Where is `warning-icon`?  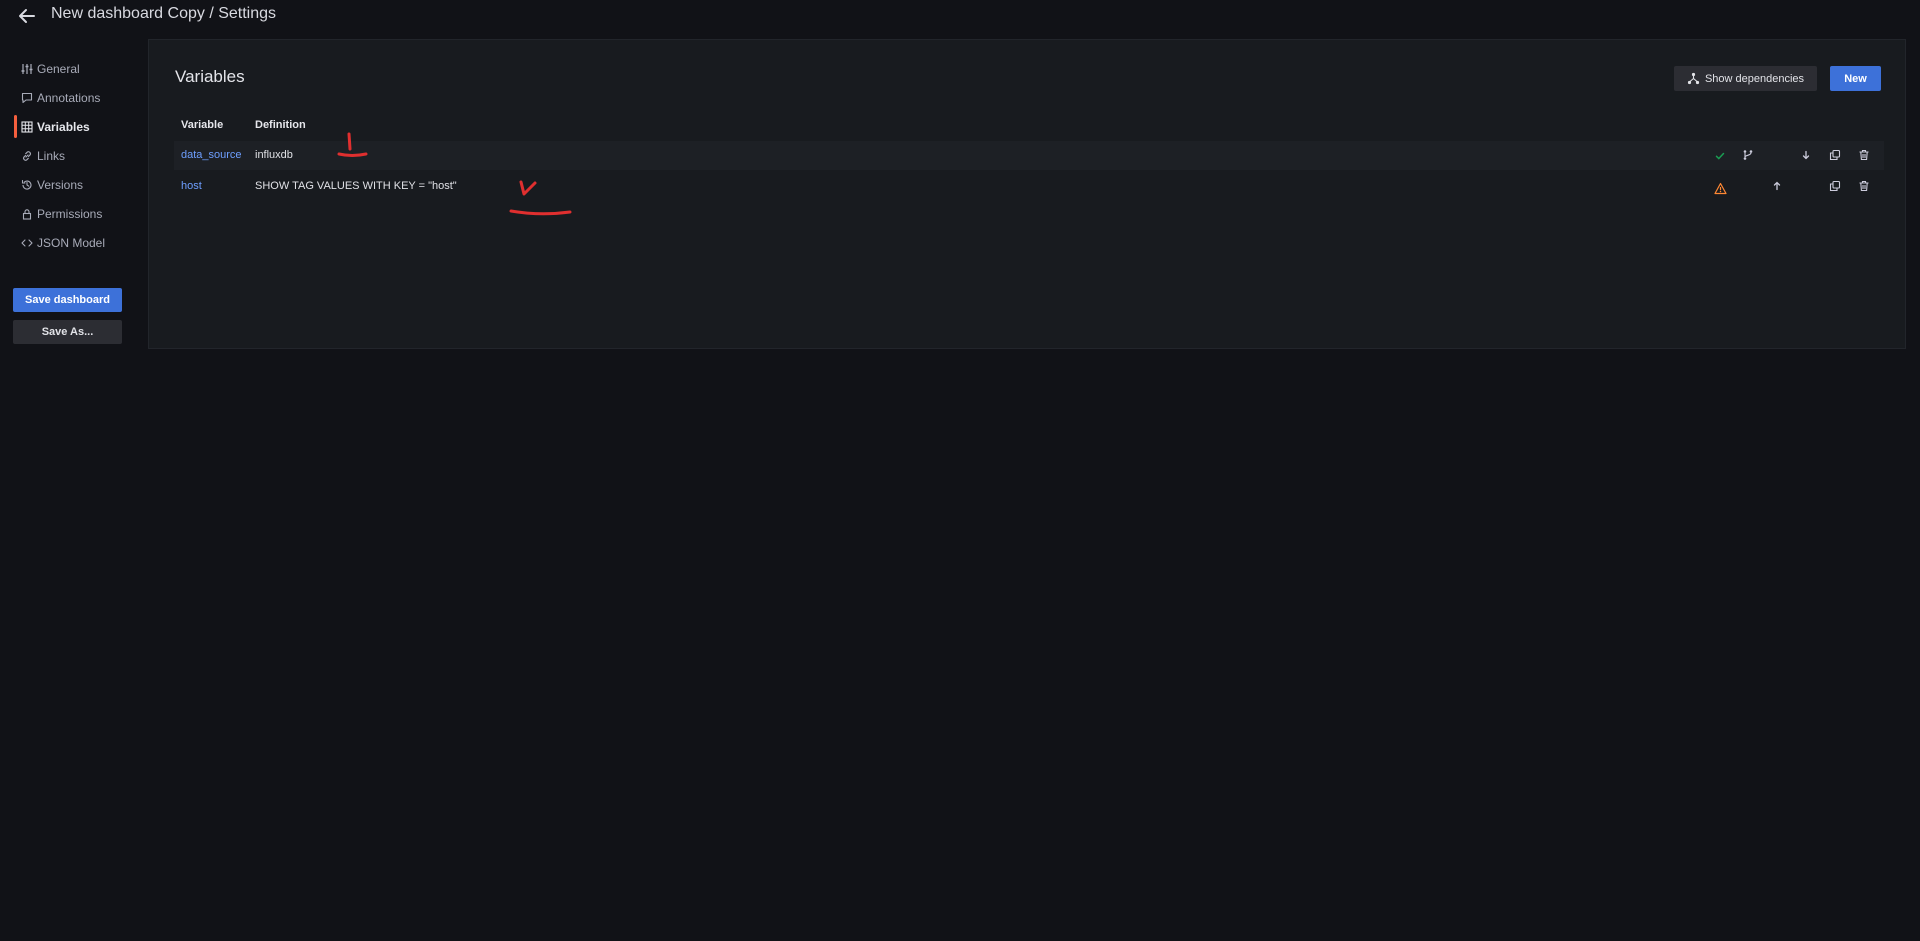
warning-icon is located at coordinates (1720, 188).